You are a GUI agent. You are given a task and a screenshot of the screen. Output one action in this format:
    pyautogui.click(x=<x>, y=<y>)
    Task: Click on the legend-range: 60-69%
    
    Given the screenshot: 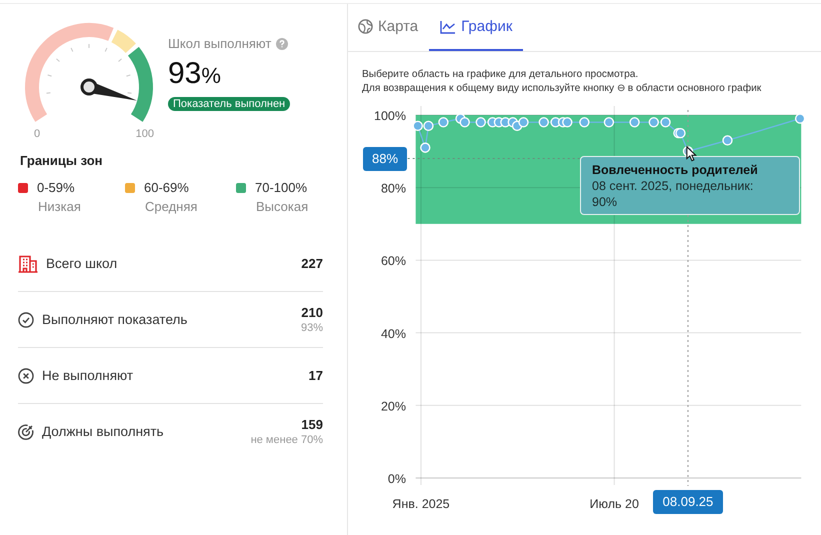 What is the action you would take?
    pyautogui.click(x=166, y=187)
    